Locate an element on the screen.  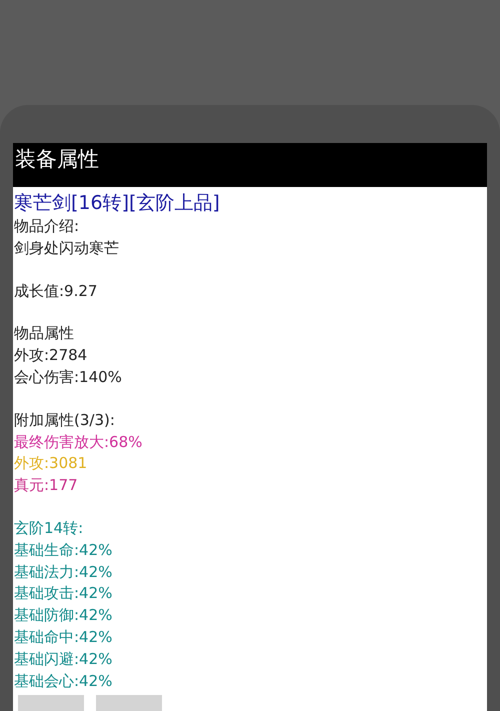
attribute-line: 剑身处闪动寒芒 is located at coordinates (66, 248).